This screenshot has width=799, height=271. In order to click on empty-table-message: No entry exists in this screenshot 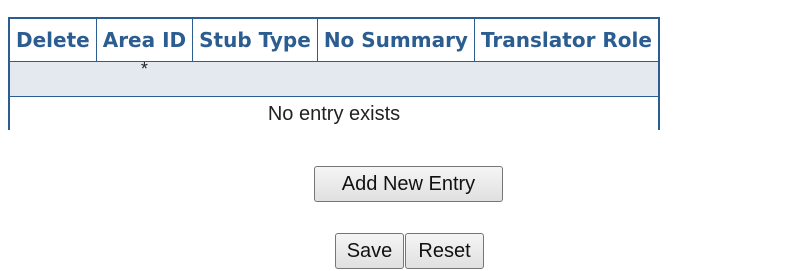, I will do `click(334, 113)`.